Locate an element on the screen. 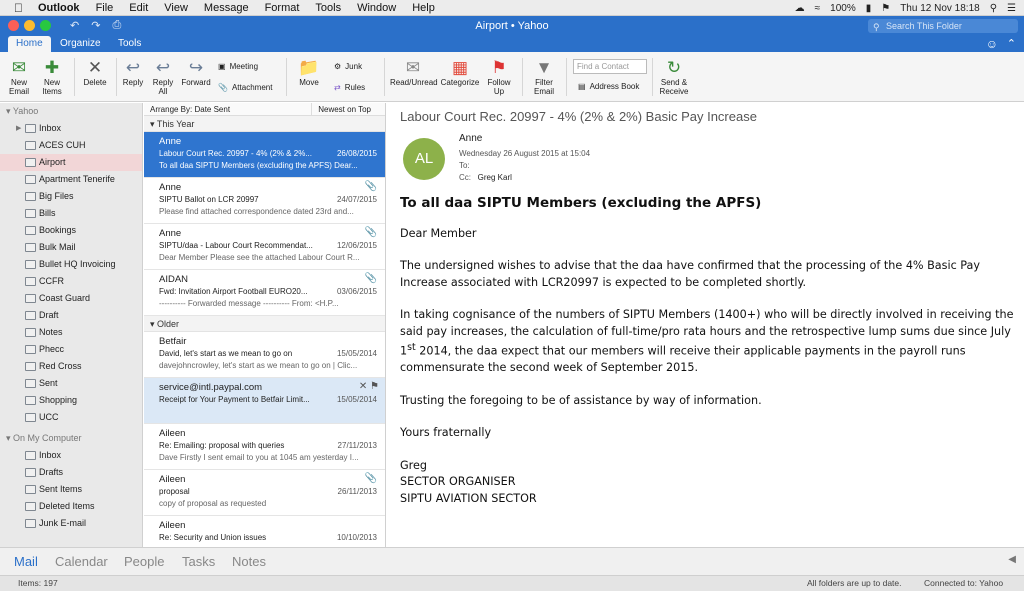 The image size is (1024, 591). message-date: 12/06/2015 is located at coordinates (356, 245).